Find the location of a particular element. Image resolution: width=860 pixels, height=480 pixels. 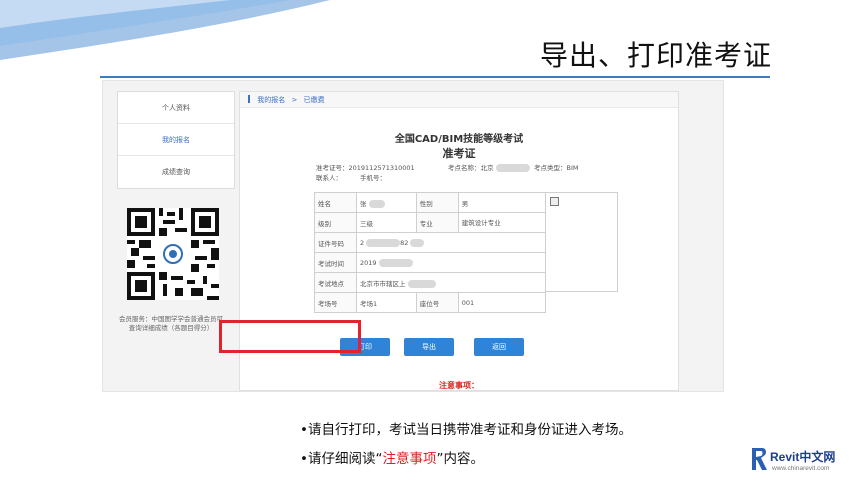

venue-name: 考点名称：北京 is located at coordinates (489, 167).